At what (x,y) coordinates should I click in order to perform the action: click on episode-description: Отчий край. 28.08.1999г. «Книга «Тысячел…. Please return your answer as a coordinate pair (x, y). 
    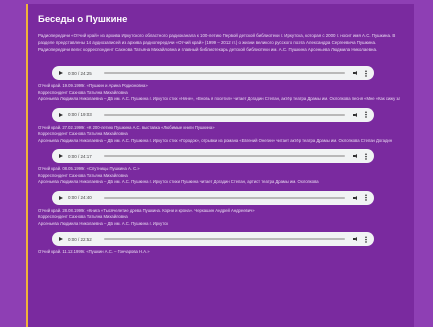
    Looking at the image, I should click on (219, 218).